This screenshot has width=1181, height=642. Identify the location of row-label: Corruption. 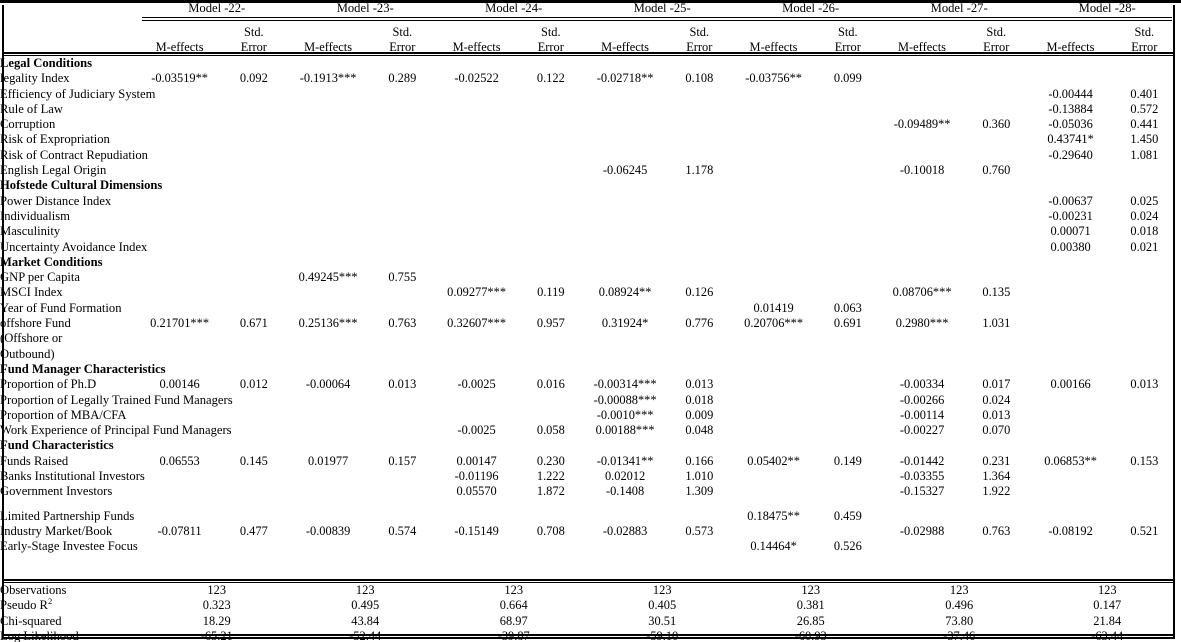
(28, 124).